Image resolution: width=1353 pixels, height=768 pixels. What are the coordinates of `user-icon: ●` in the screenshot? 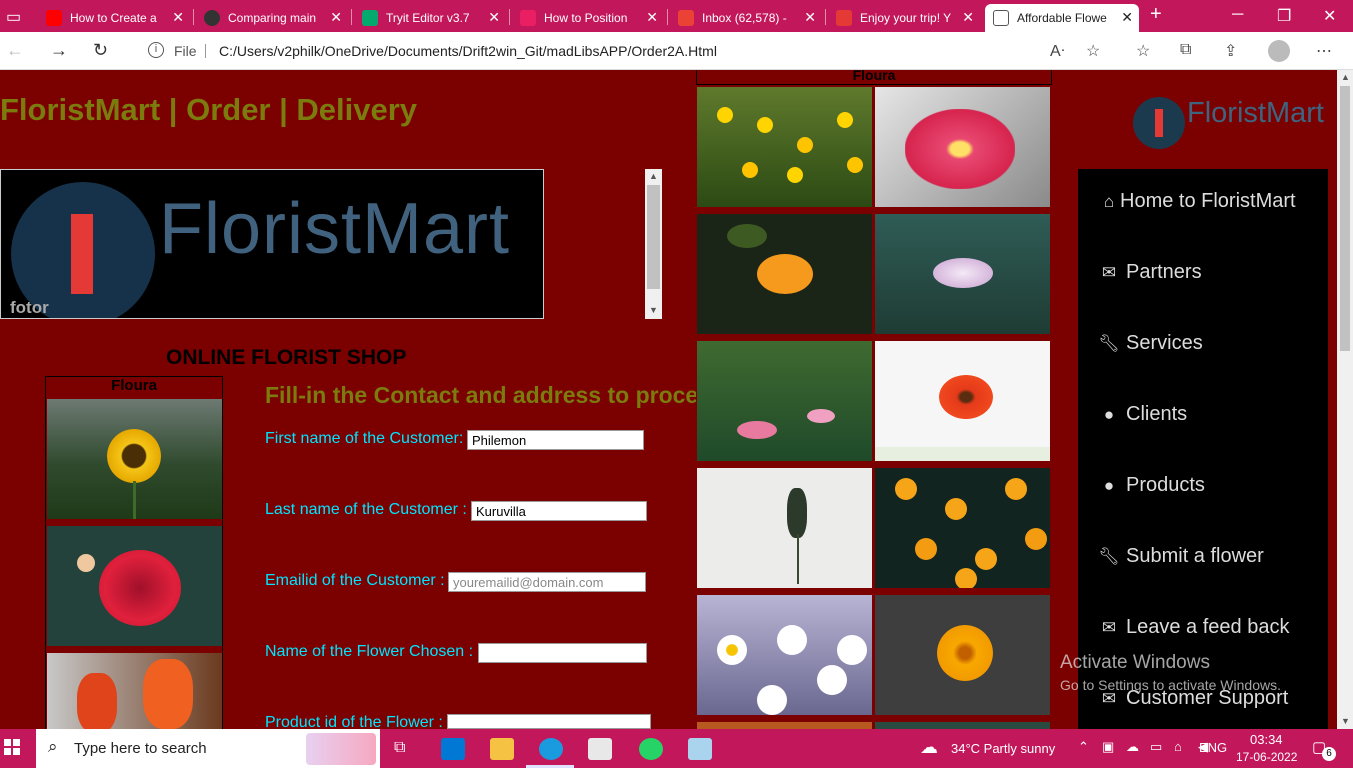 It's located at (1109, 414).